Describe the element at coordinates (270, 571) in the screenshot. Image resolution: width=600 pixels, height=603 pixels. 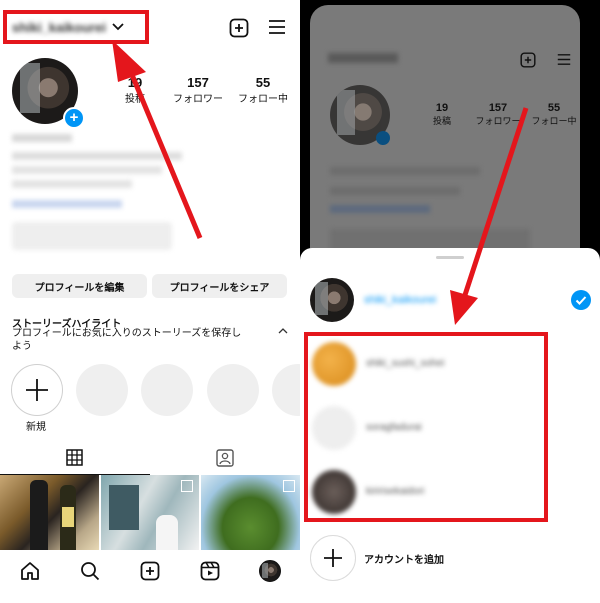
I see `profile-tab-avatar` at that location.